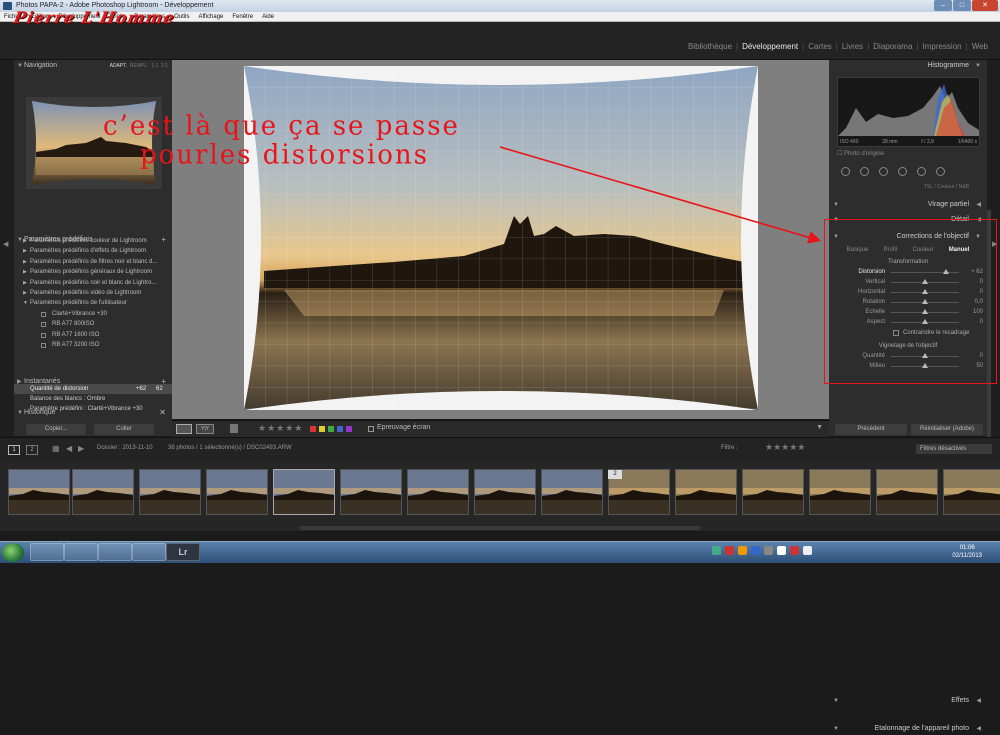 This screenshot has height=735, width=1000. I want to click on start-button, so click(13, 552).